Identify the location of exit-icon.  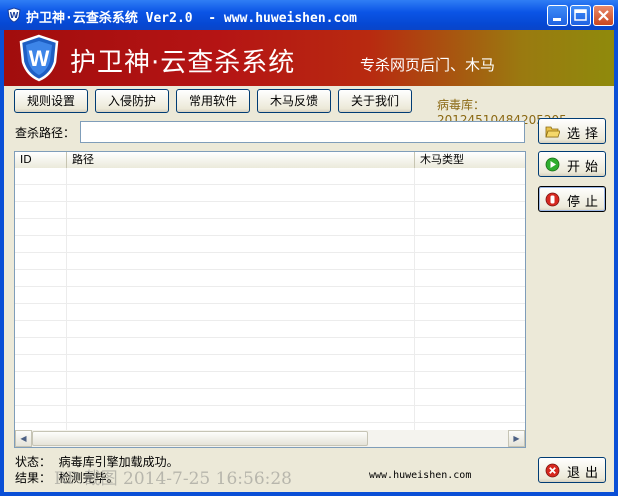
(552, 470).